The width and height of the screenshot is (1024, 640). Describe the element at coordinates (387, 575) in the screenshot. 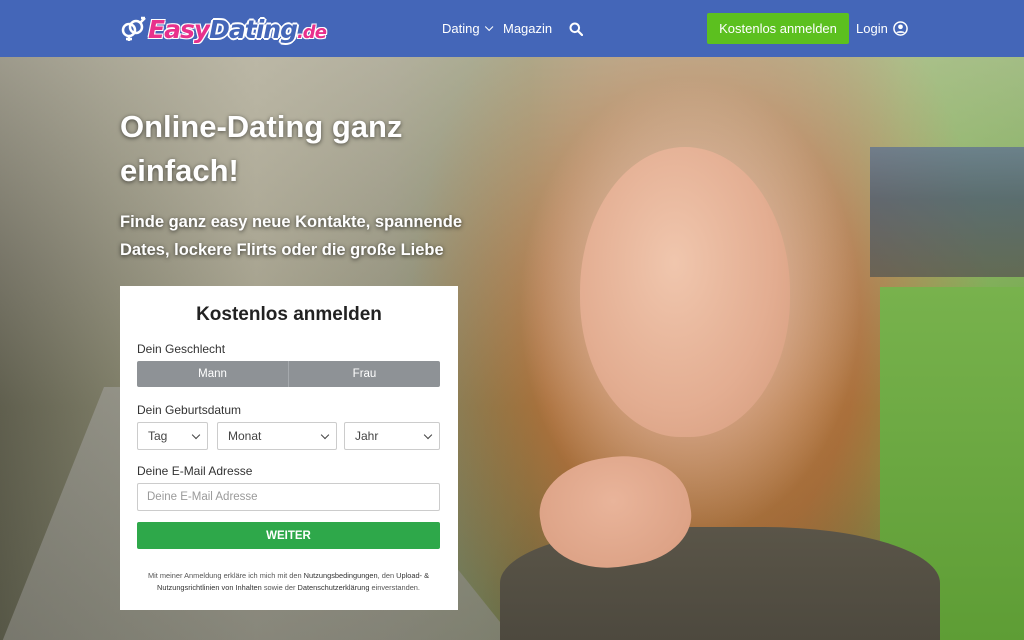

I see `legal-text: , den` at that location.